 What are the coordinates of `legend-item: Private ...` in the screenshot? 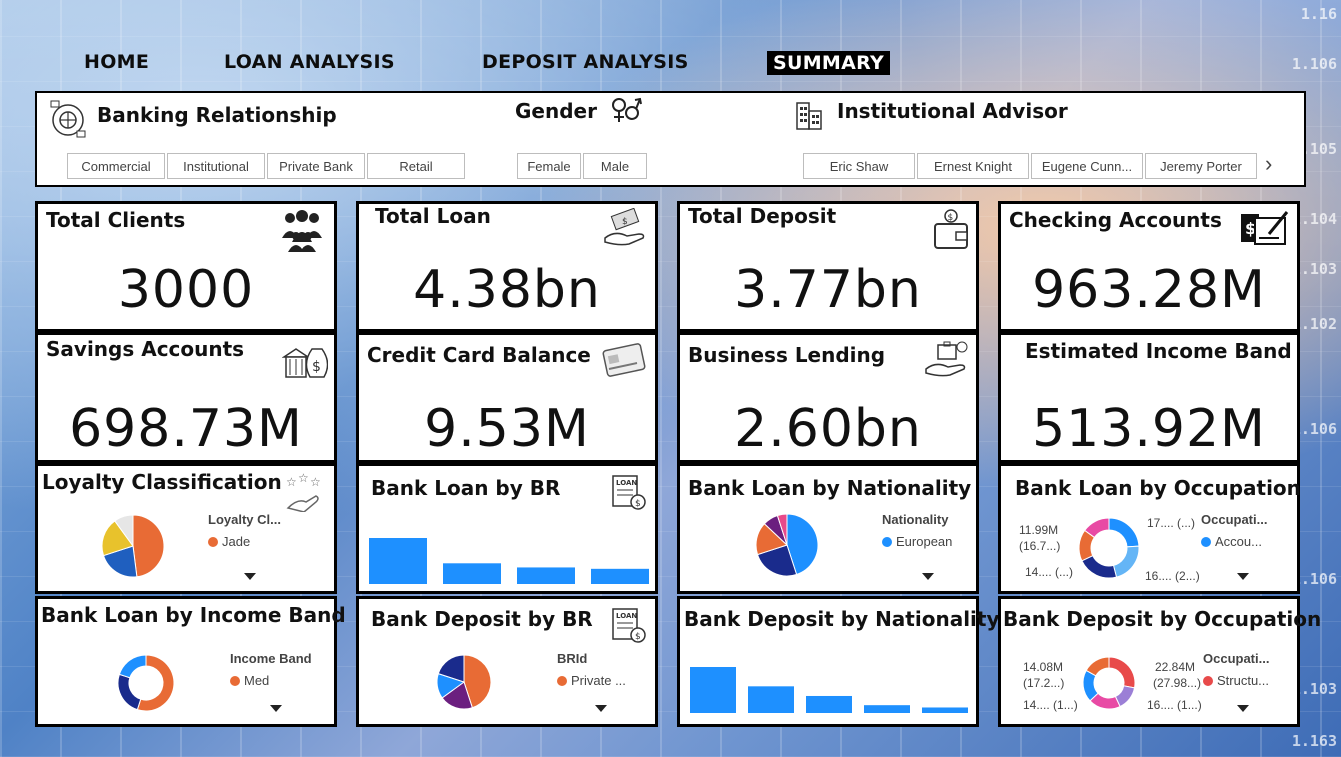 It's located at (591, 680).